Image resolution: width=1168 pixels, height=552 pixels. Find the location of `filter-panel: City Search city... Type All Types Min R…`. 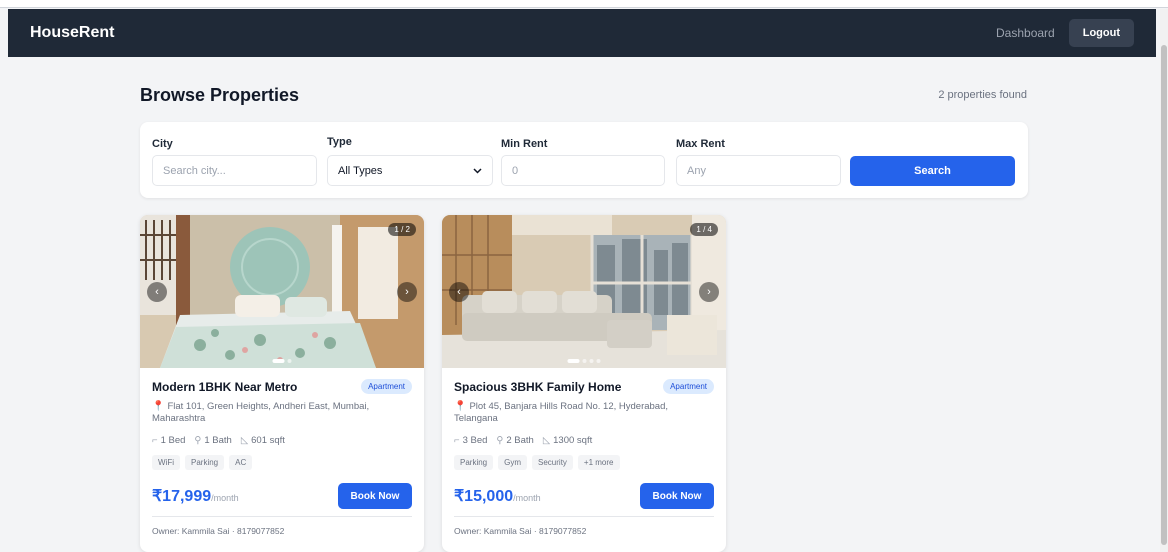

filter-panel: City Search city... Type All Types Min R… is located at coordinates (584, 160).